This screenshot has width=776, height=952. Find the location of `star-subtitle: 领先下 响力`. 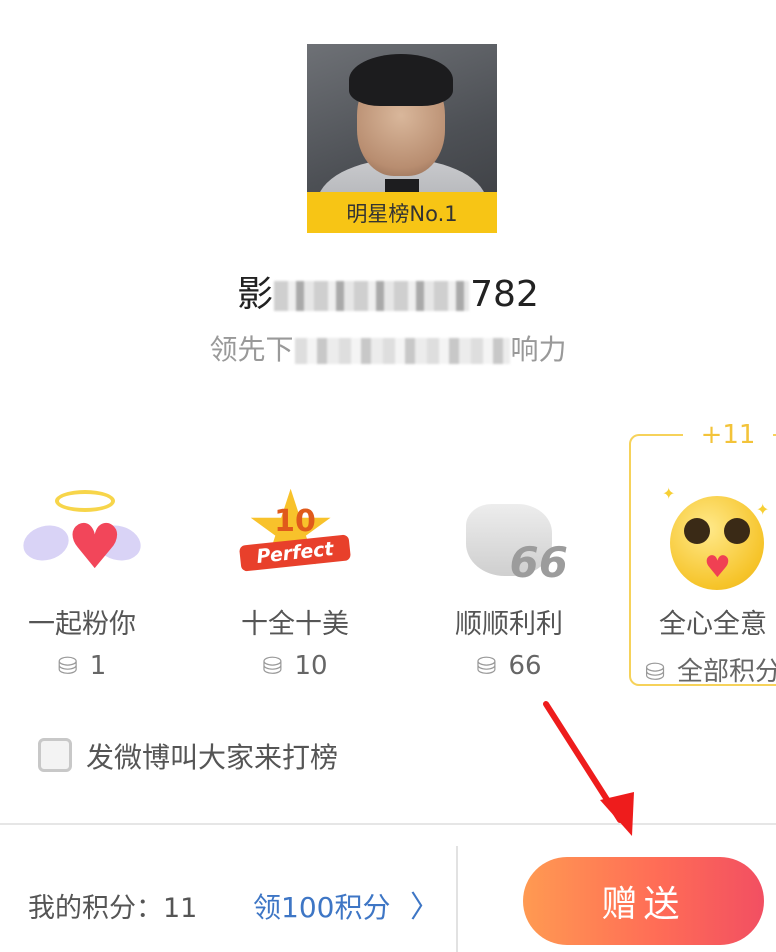

star-subtitle: 领先下 响力 is located at coordinates (388, 348).